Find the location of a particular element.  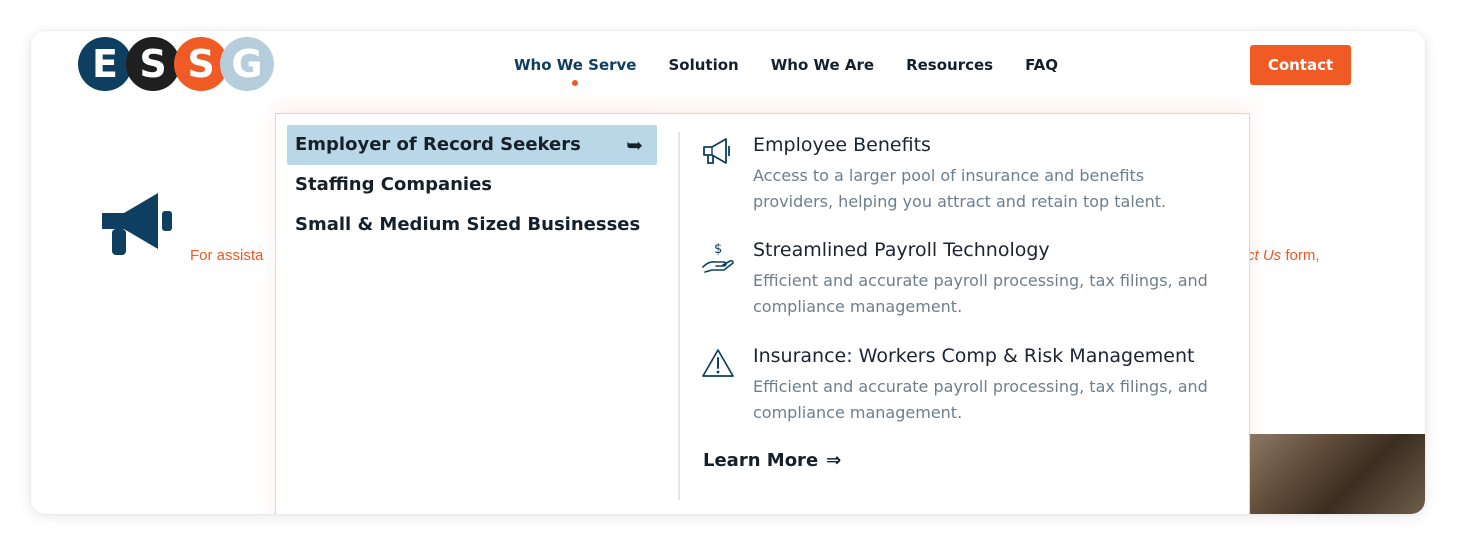

feature-title: Streamlined Payroll Technology is located at coordinates (901, 250).